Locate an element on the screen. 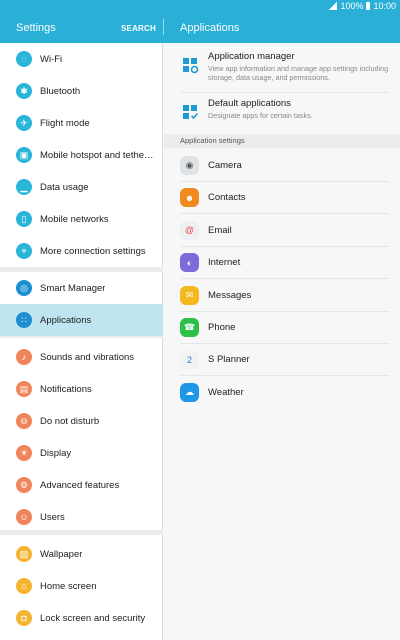  app-label: S Planner is located at coordinates (229, 360).